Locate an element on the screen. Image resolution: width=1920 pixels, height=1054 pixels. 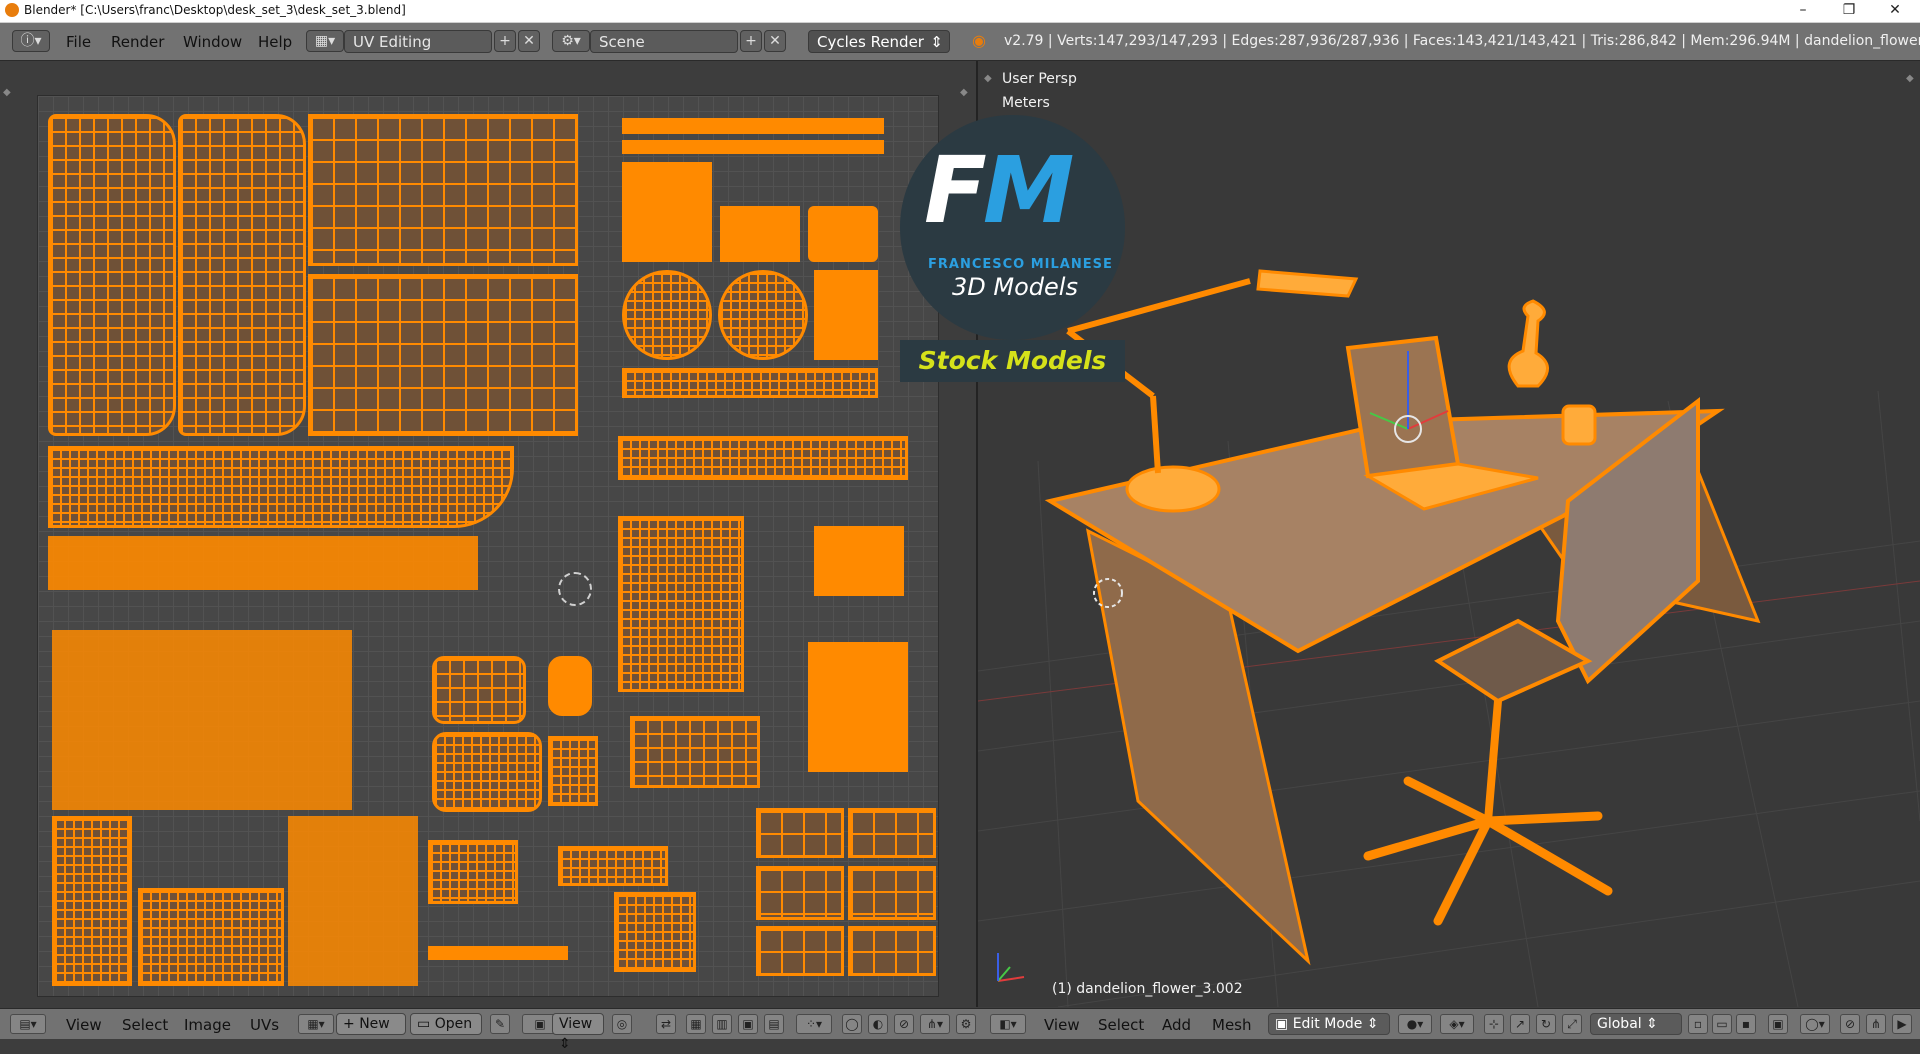
uv-menu-view: View is located at coordinates (84, 1025).